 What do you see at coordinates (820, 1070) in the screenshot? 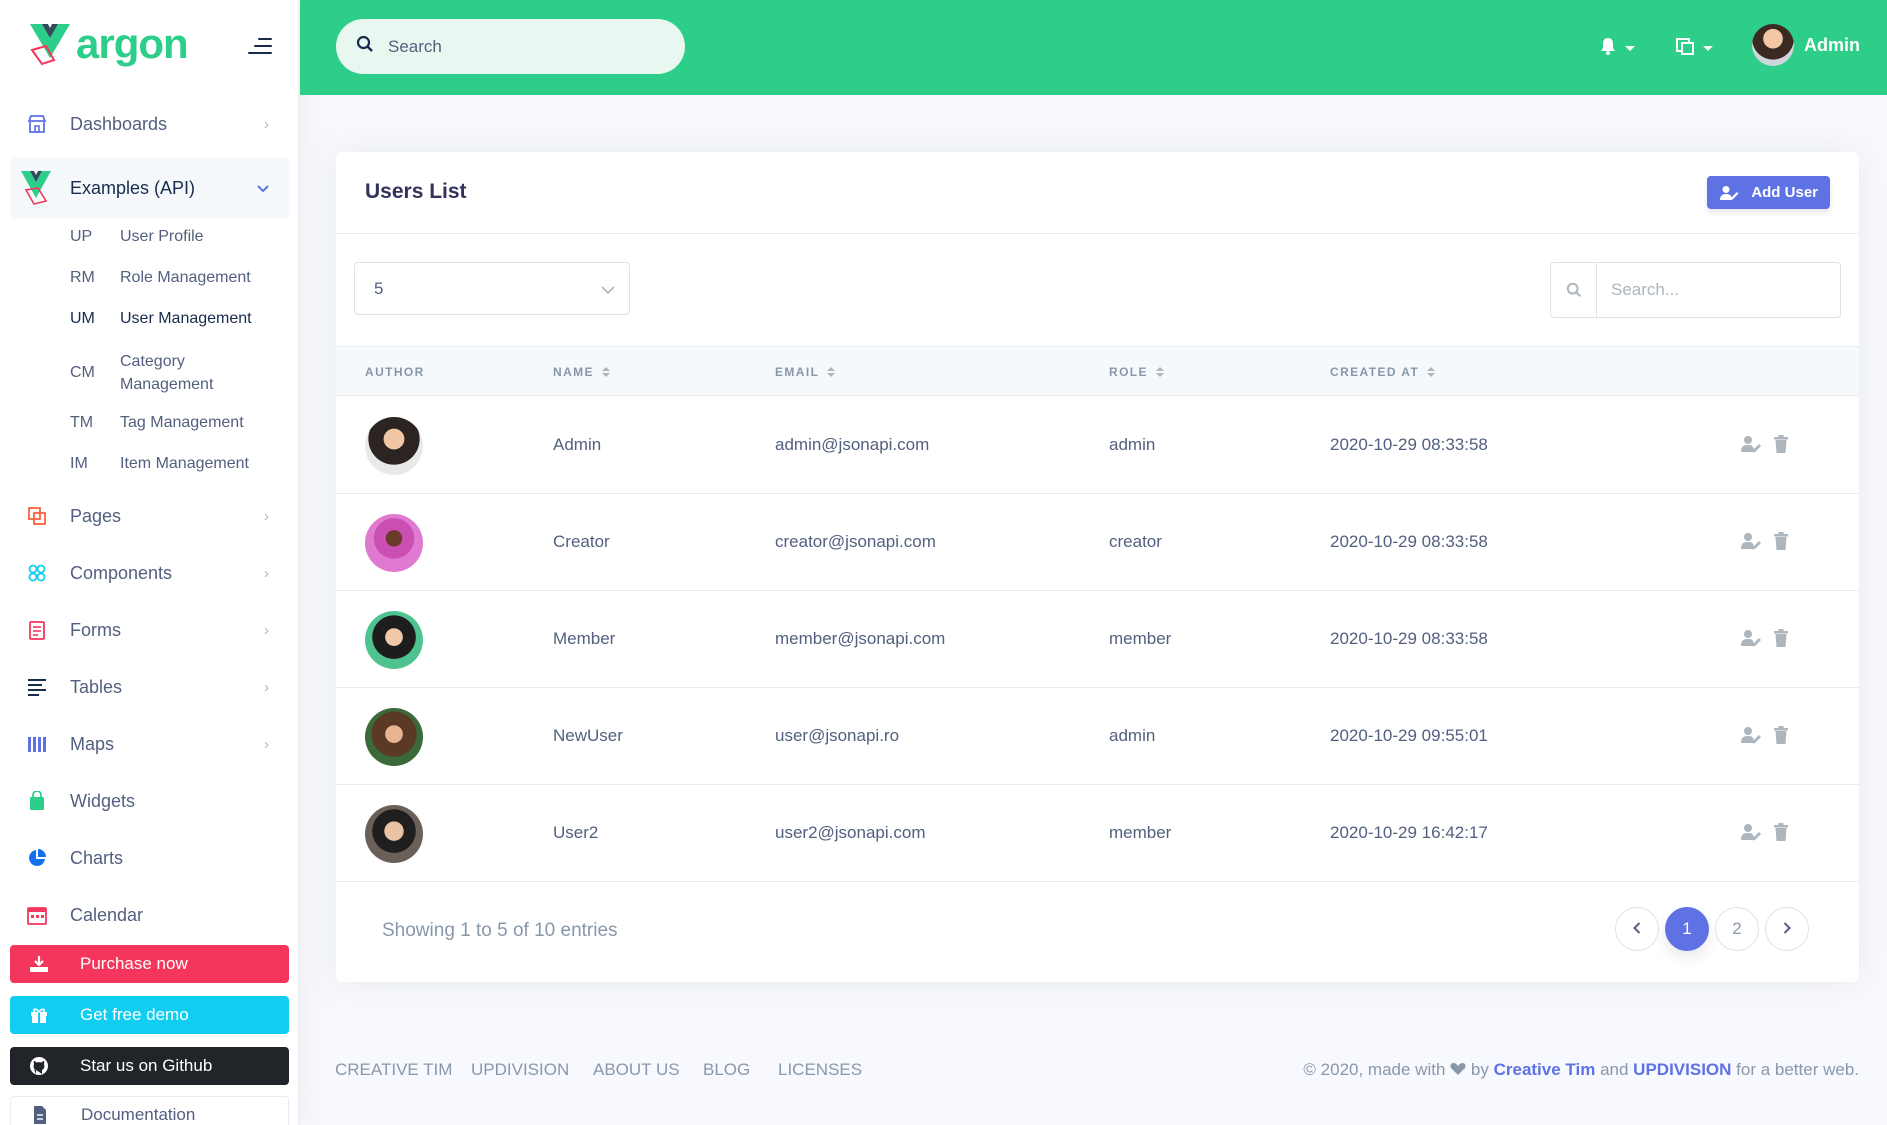
I see `footer-link-licenses: LICENSES` at bounding box center [820, 1070].